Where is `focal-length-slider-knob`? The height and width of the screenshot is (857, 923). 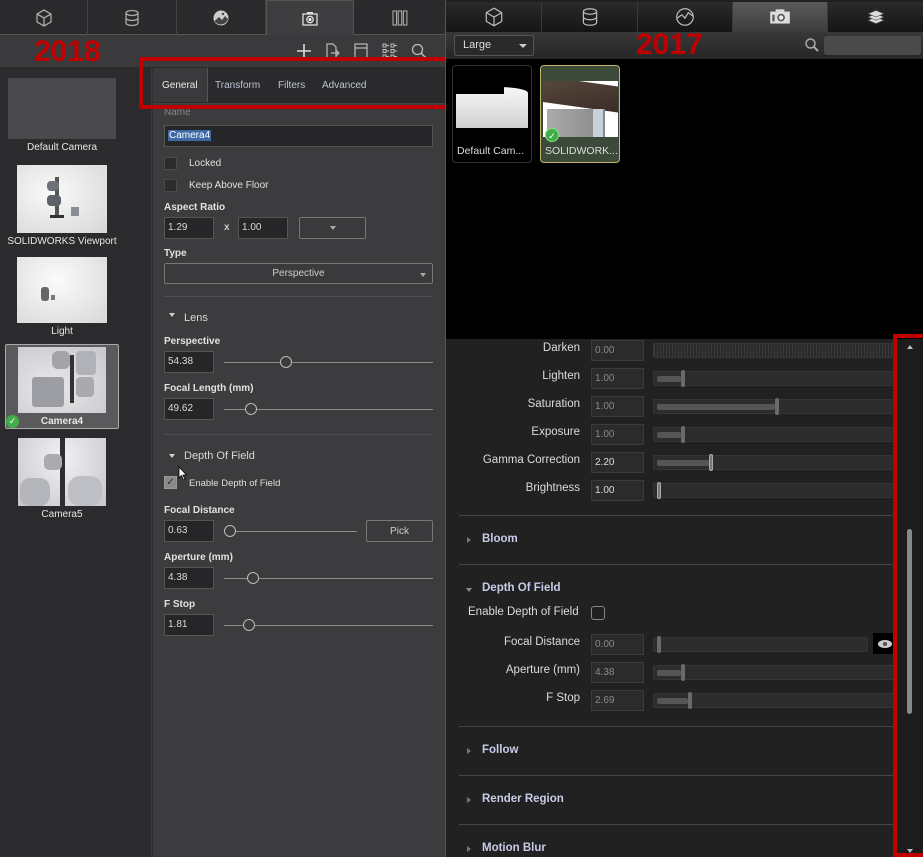
focal-length-slider-knob is located at coordinates (250, 409).